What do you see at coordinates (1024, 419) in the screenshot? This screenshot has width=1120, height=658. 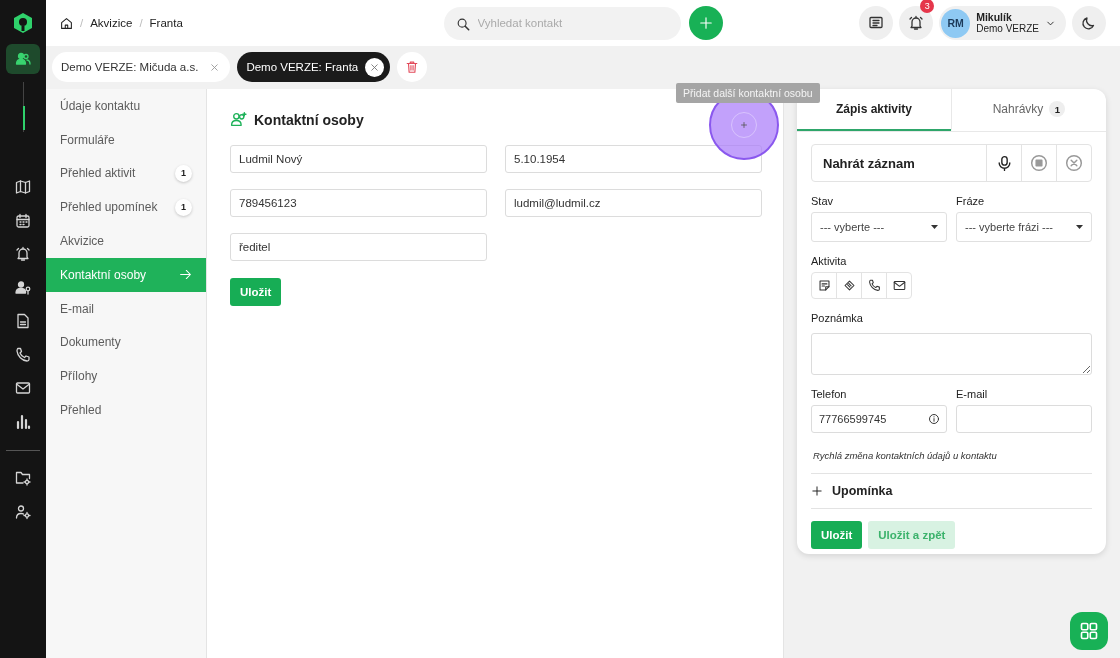 I see `email-field` at bounding box center [1024, 419].